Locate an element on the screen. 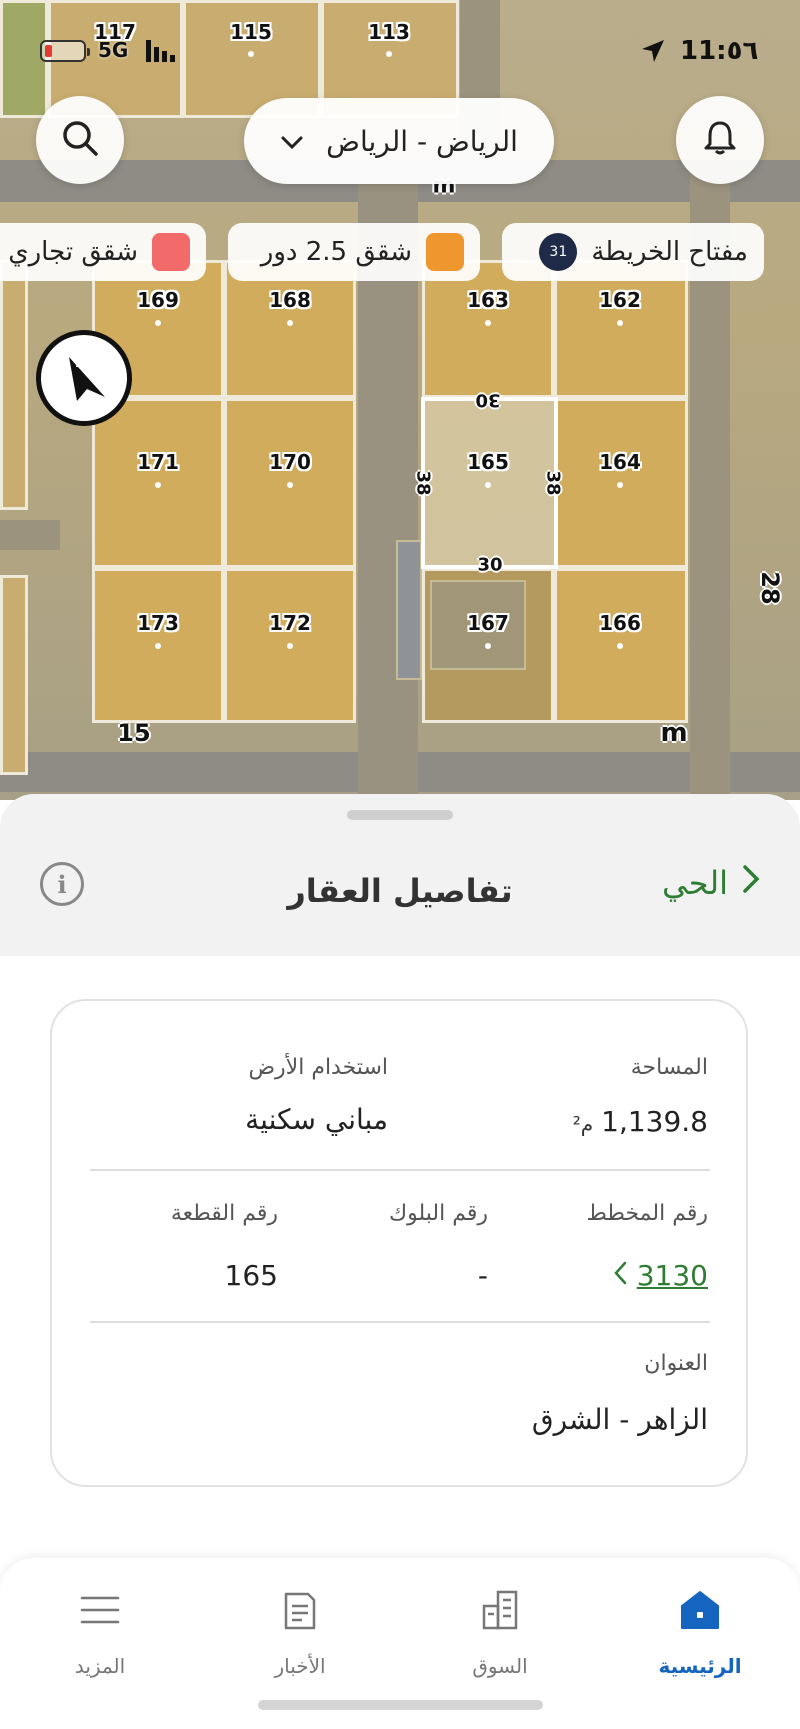 Image resolution: width=800 pixels, height=1729 pixels. search-icon is located at coordinates (80, 140).